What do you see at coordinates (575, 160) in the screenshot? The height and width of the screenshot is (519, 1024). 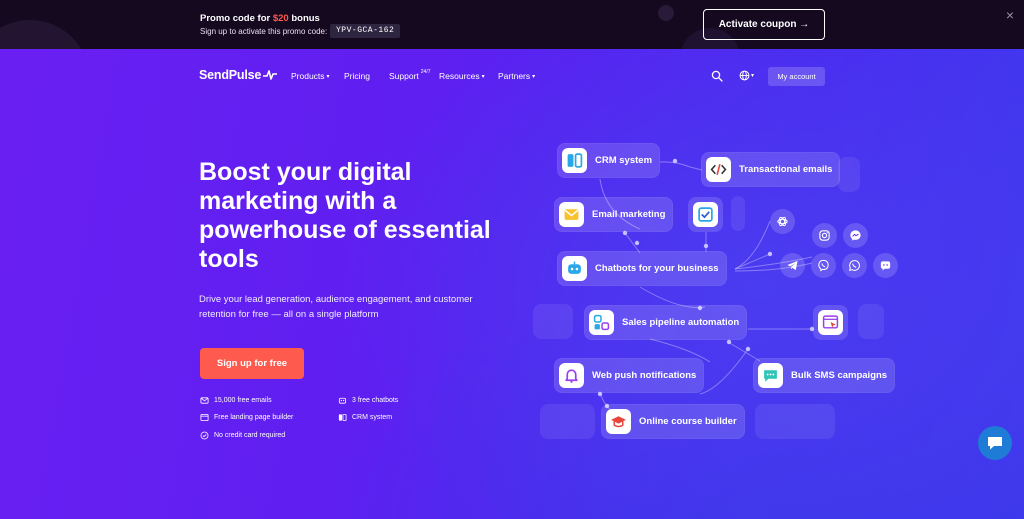 I see `crm-icon` at bounding box center [575, 160].